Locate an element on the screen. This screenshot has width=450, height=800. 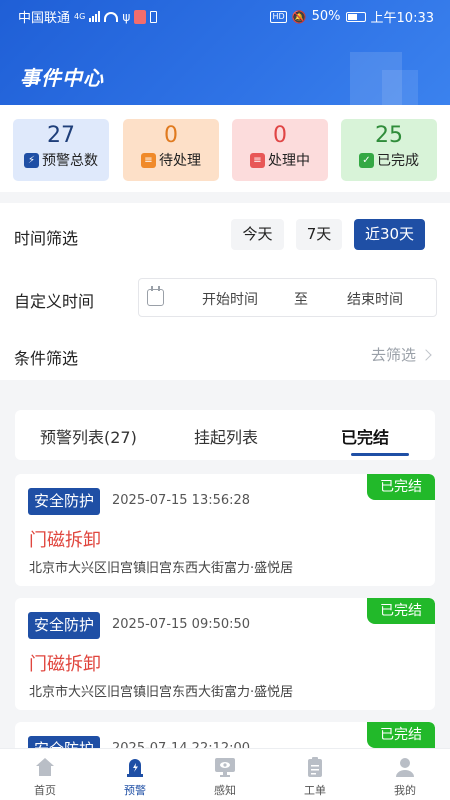
go-filter-button: 去筛选 is located at coordinates (401, 354).